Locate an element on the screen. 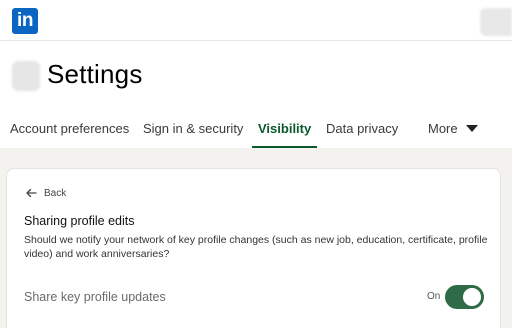 This screenshot has width=512, height=328. top-nav-bar: in is located at coordinates (256, 20).